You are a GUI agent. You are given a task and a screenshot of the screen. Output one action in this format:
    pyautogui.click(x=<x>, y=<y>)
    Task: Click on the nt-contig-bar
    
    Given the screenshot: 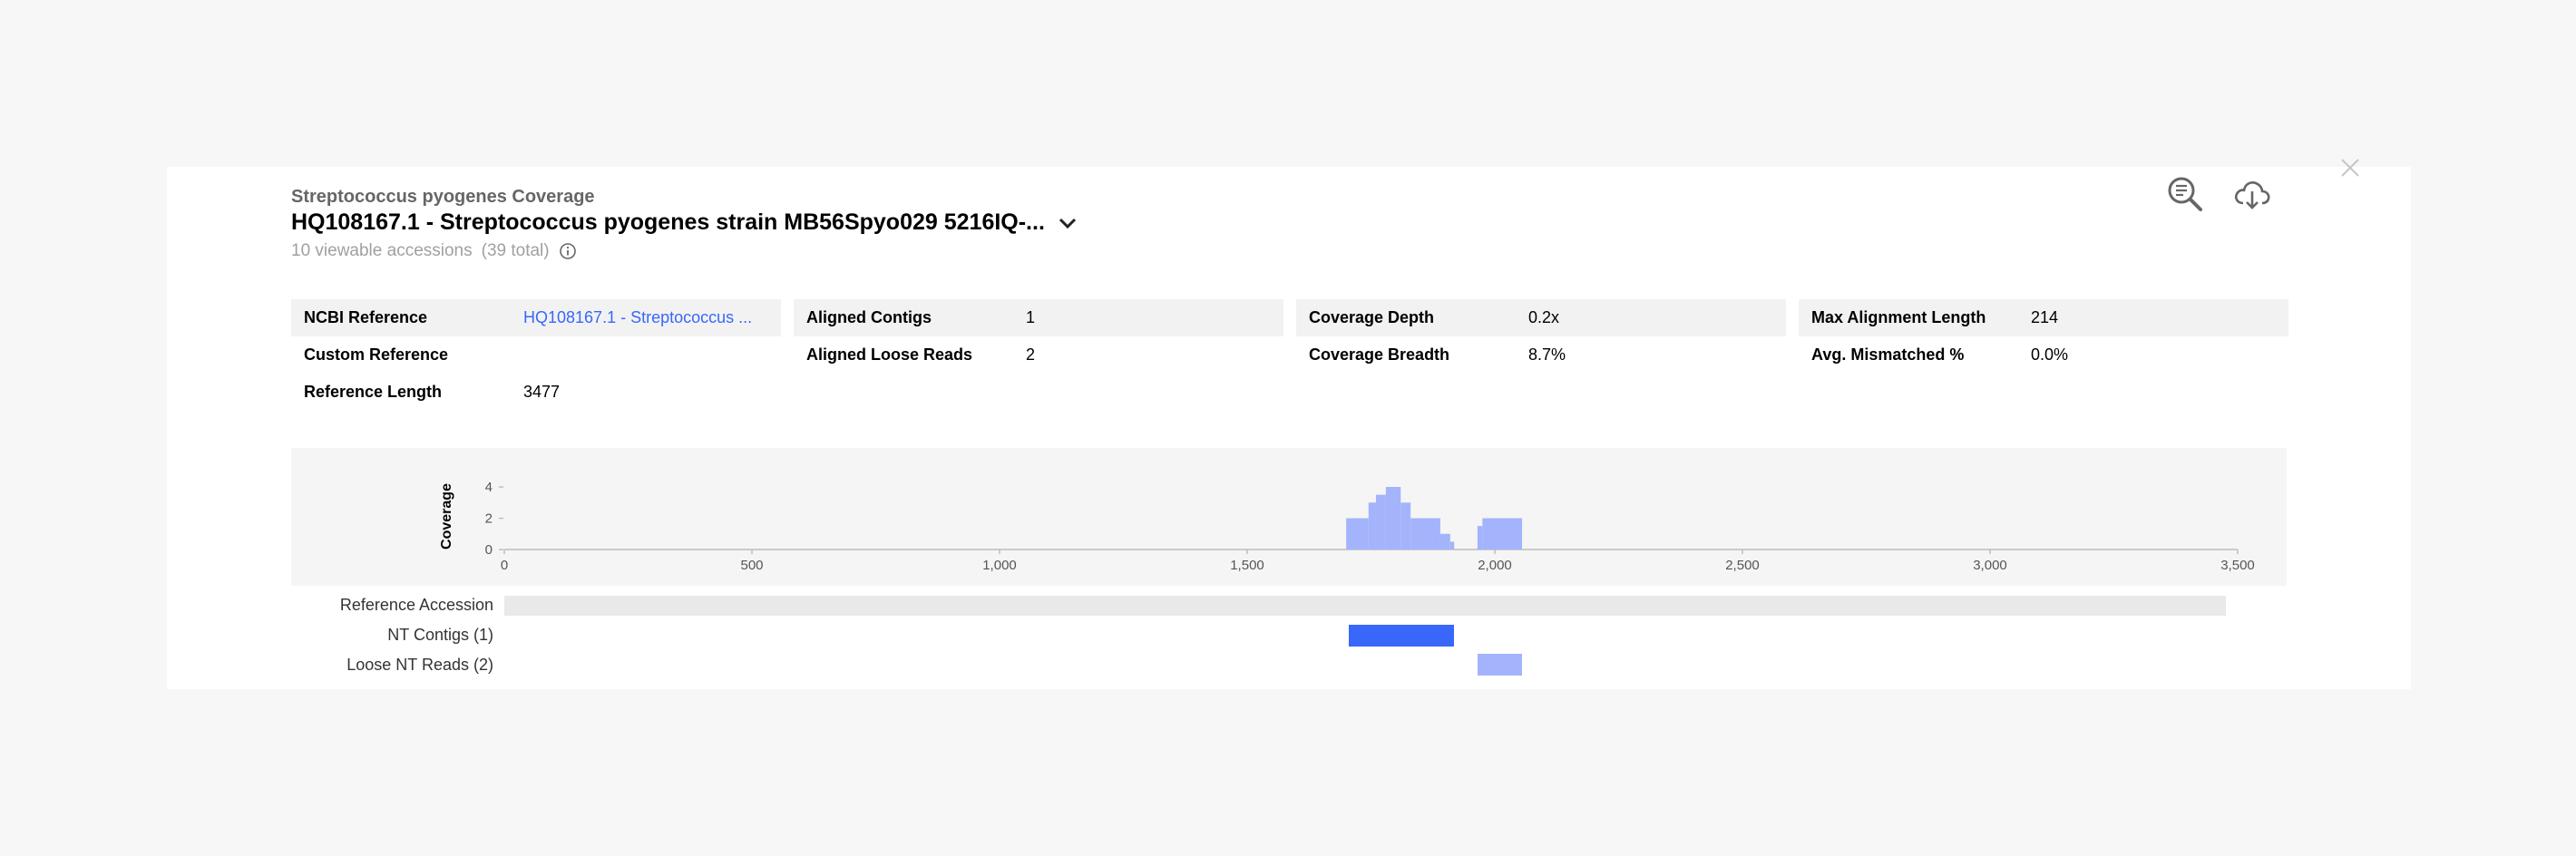 What is the action you would take?
    pyautogui.click(x=1401, y=636)
    